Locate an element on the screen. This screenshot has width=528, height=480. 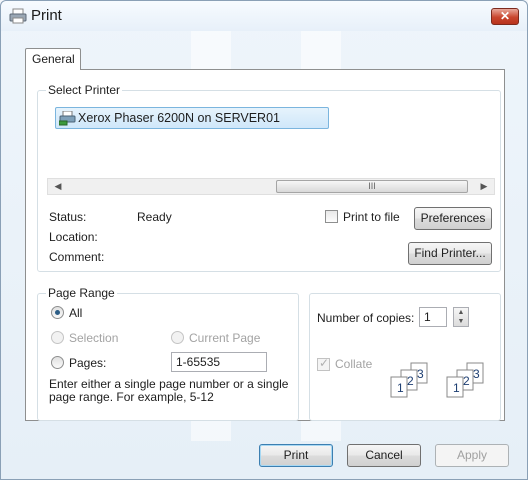
close-icon: ✕ is located at coordinates (505, 16).